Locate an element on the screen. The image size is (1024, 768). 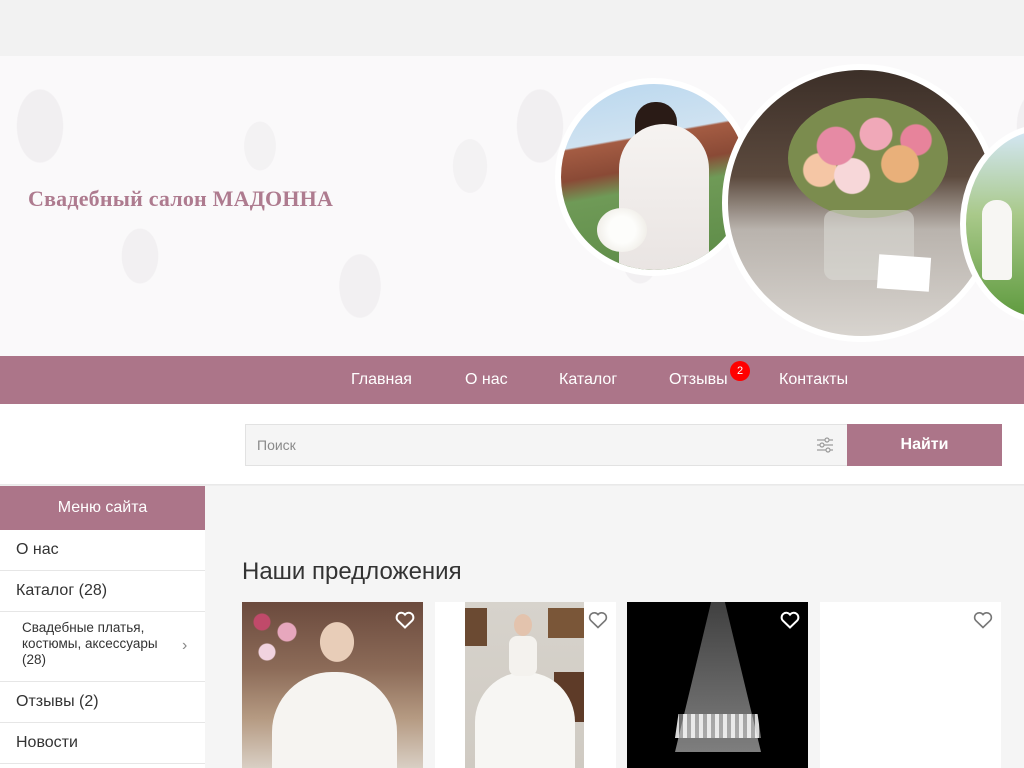
sidebar-item-about: О нас is located at coordinates (102, 550).